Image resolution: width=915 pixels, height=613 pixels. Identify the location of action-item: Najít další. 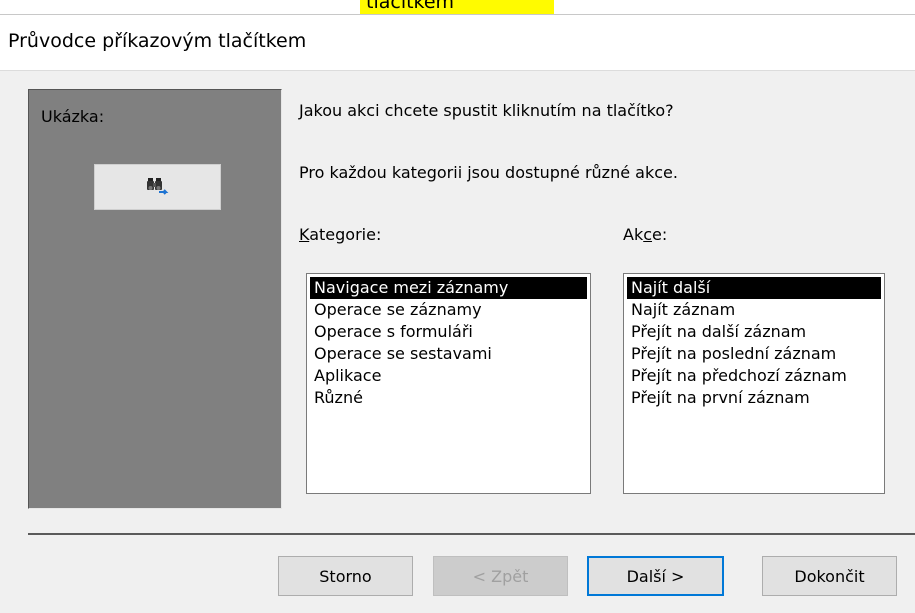
(754, 288).